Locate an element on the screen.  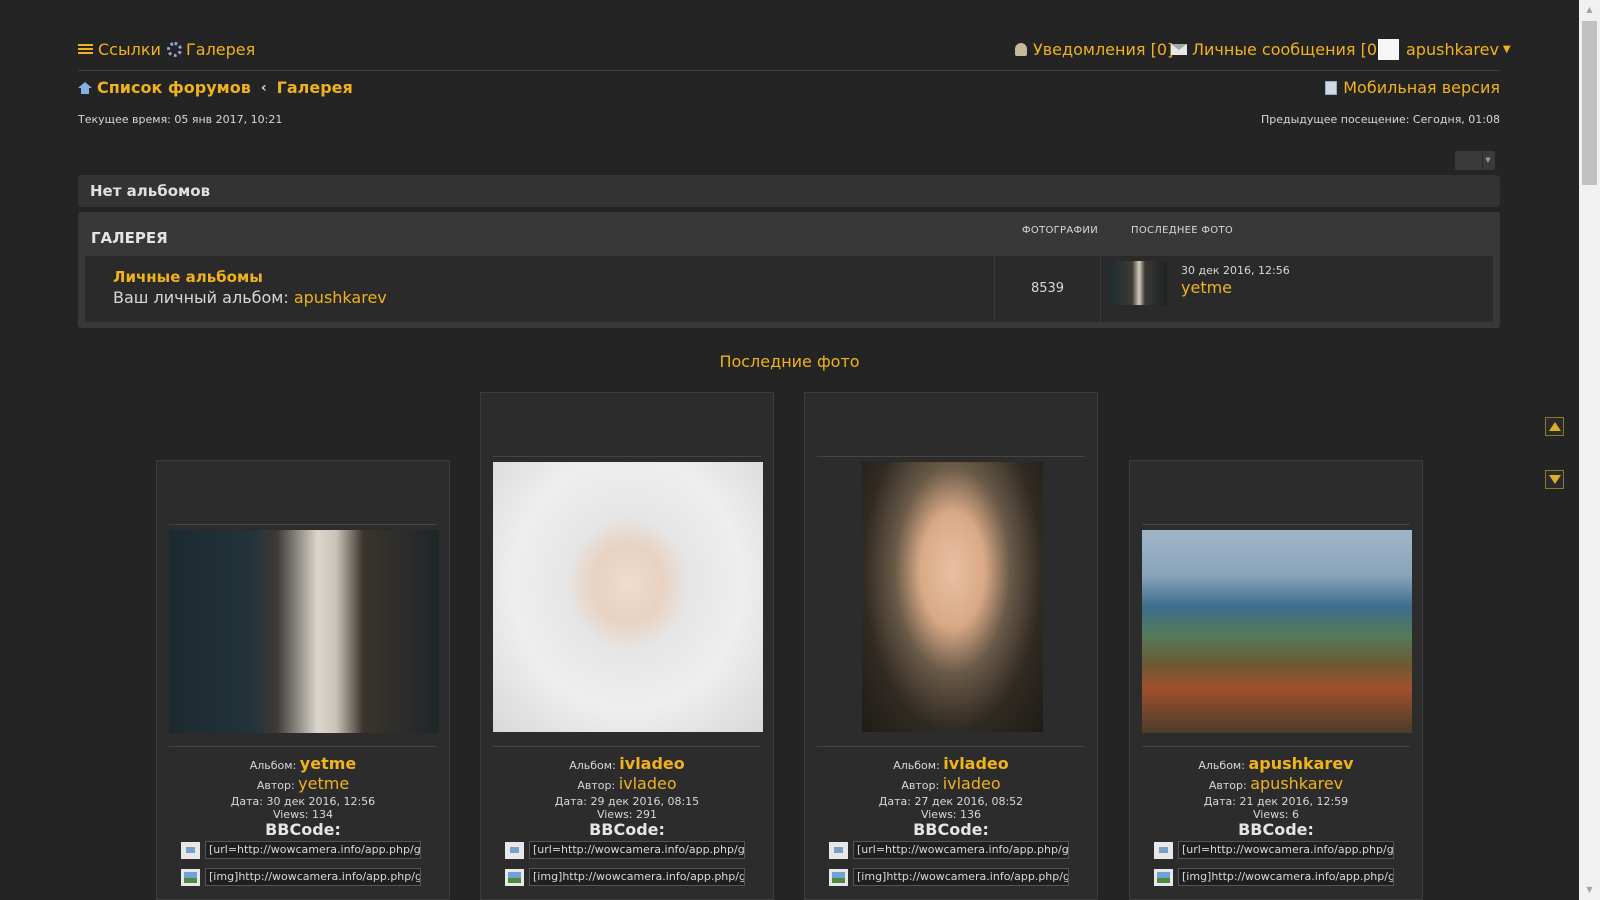
no-albums-label: Нет альбомов is located at coordinates (150, 191).